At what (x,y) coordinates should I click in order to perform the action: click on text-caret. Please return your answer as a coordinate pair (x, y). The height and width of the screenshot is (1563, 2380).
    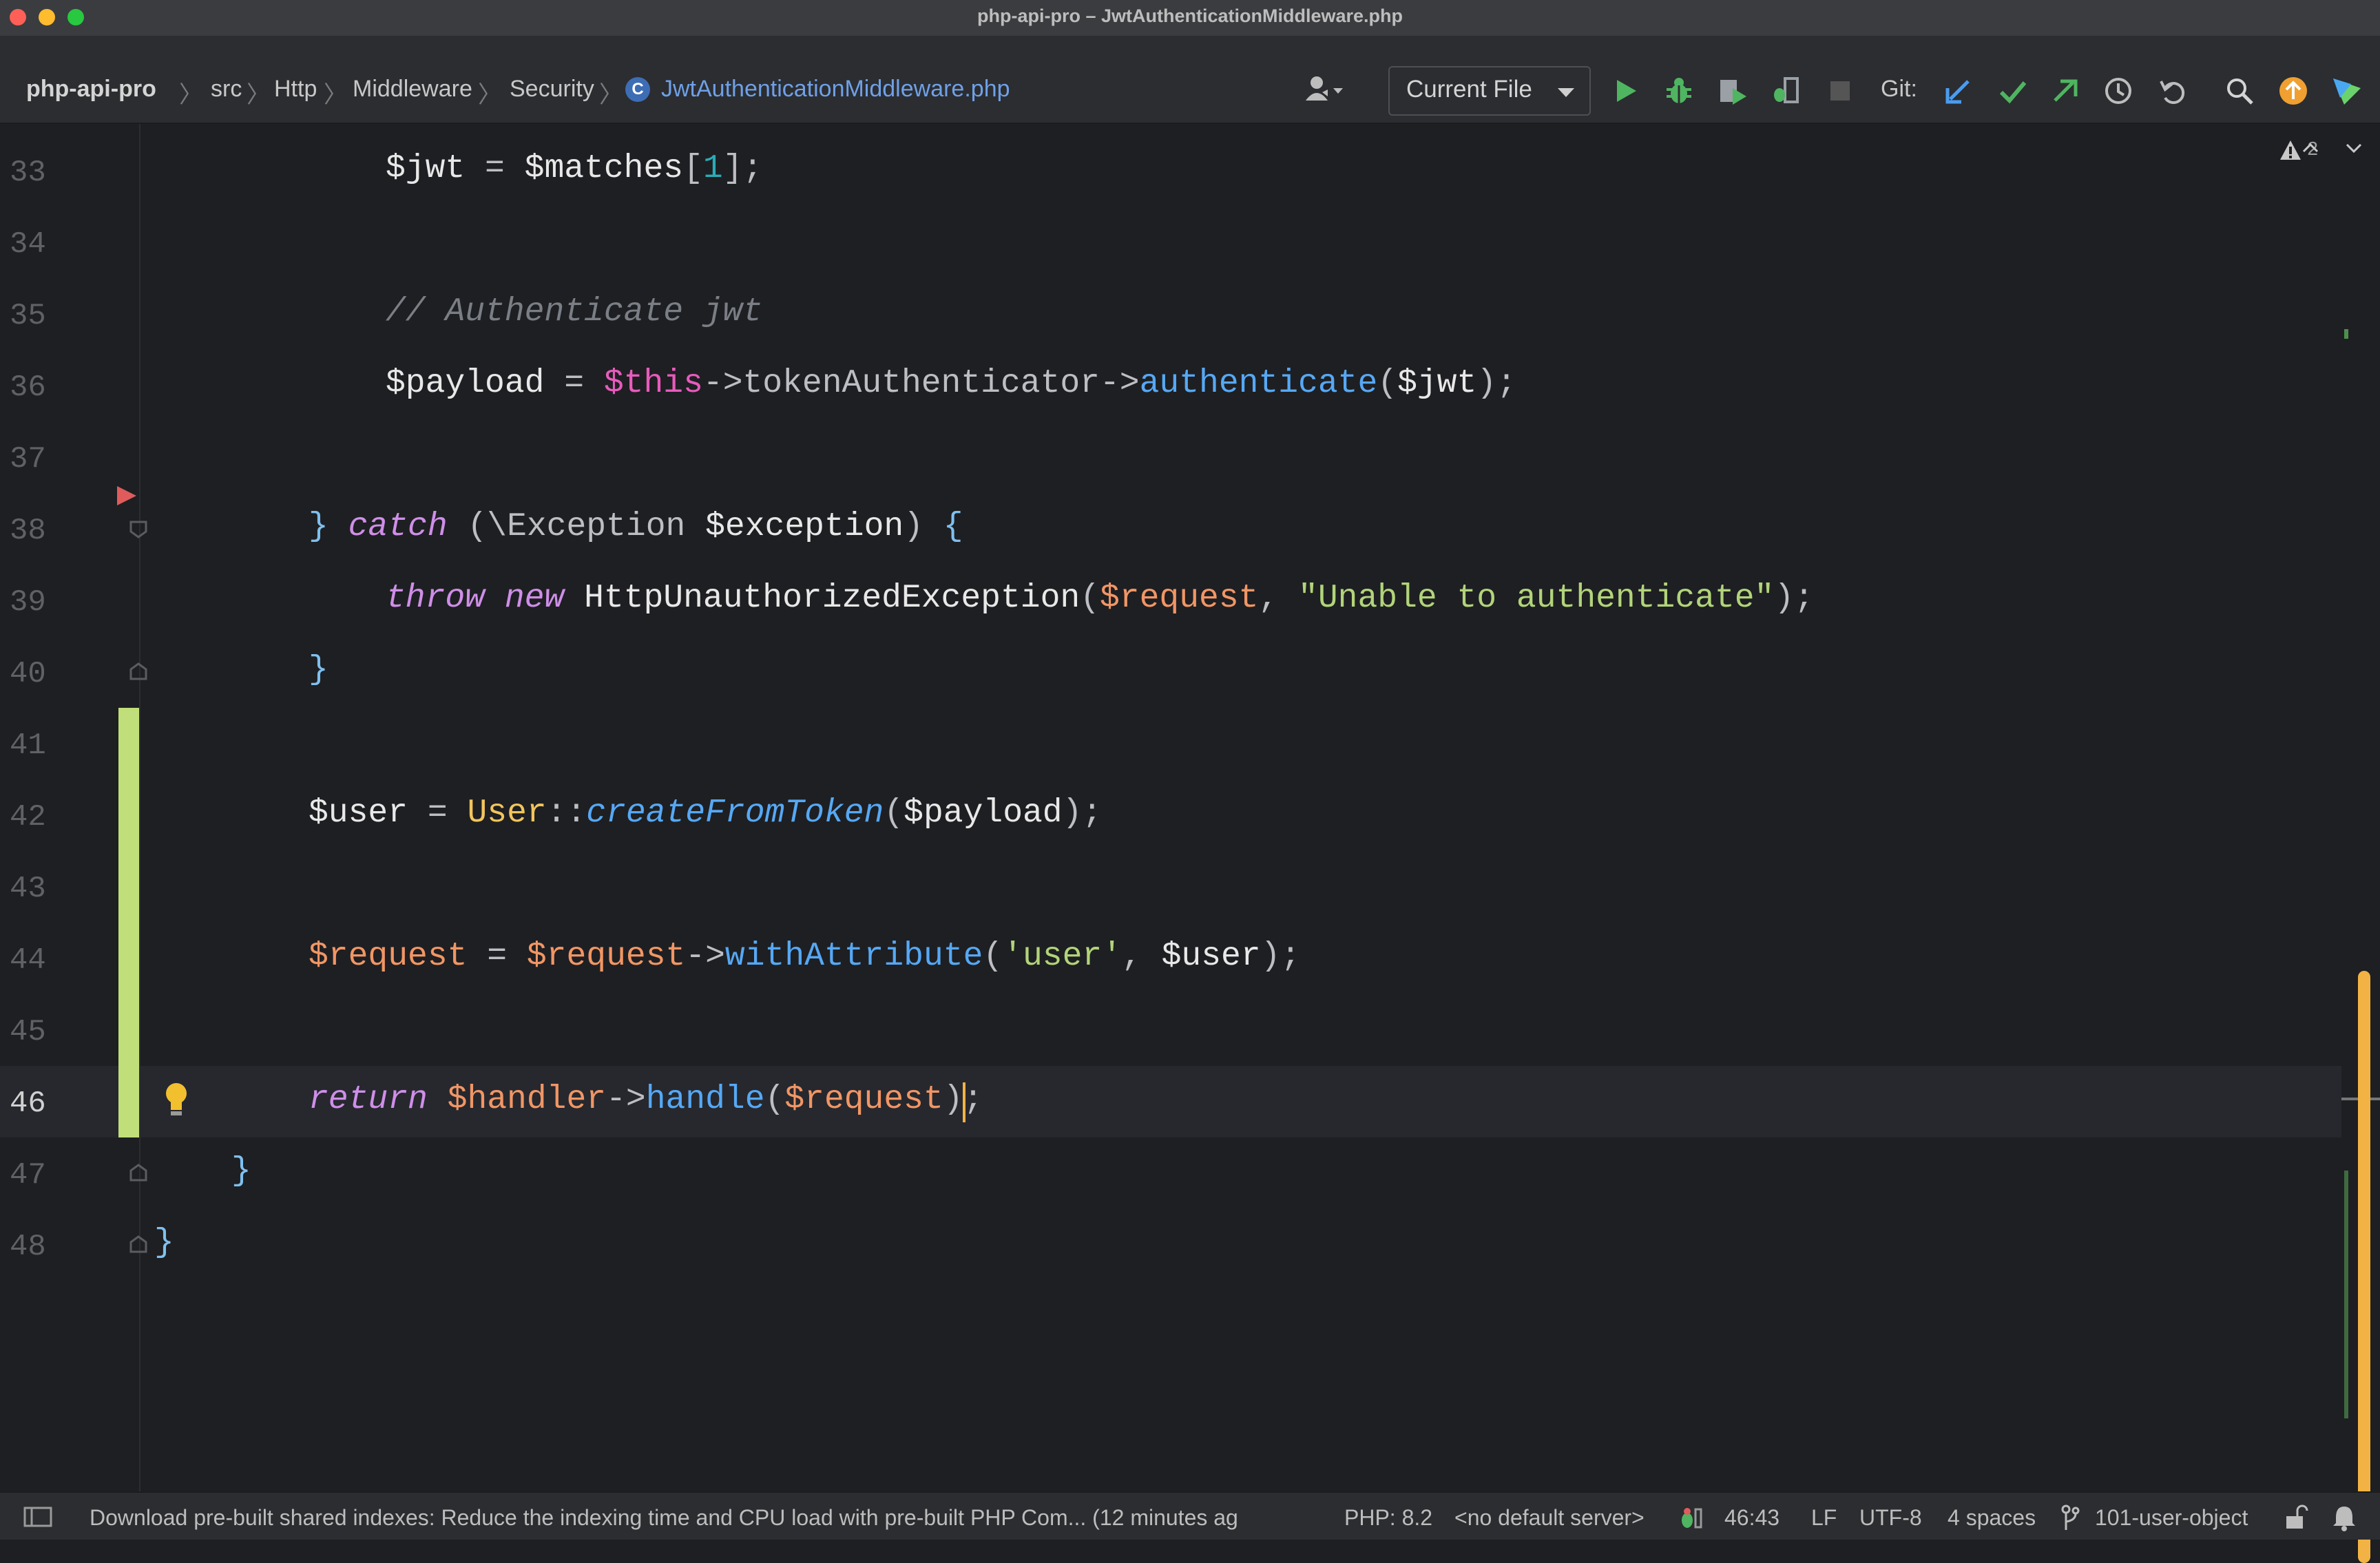
    Looking at the image, I should click on (964, 1102).